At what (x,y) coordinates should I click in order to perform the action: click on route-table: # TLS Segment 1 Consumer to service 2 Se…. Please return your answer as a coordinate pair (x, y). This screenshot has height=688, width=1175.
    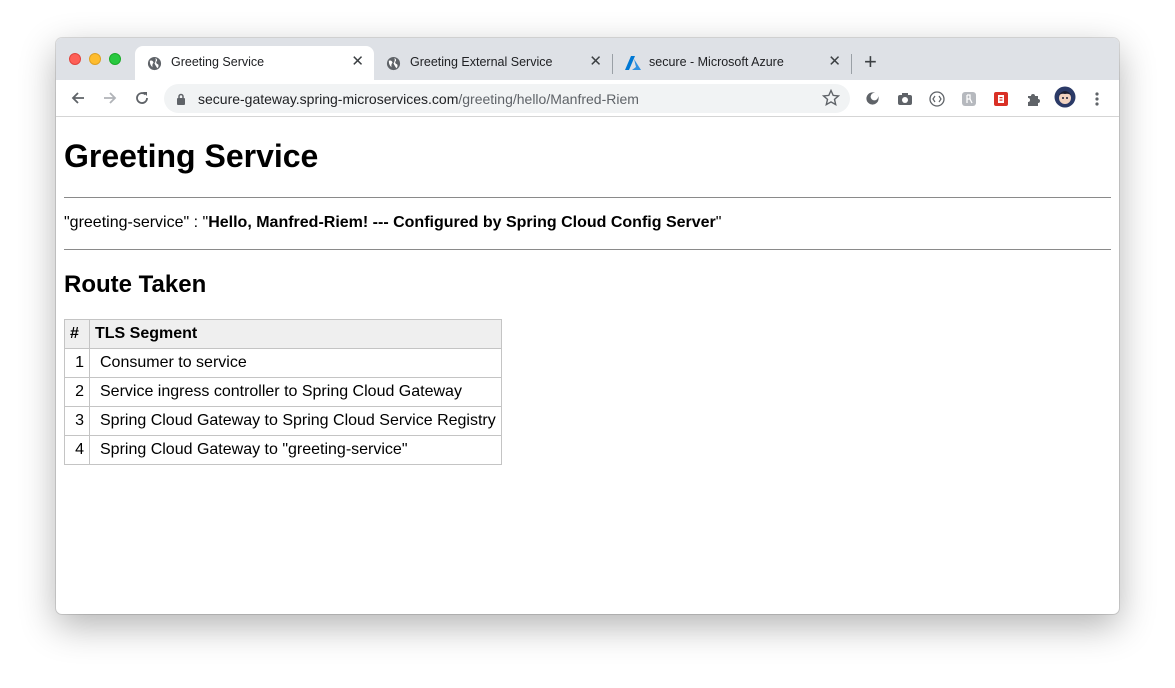
    Looking at the image, I should click on (283, 392).